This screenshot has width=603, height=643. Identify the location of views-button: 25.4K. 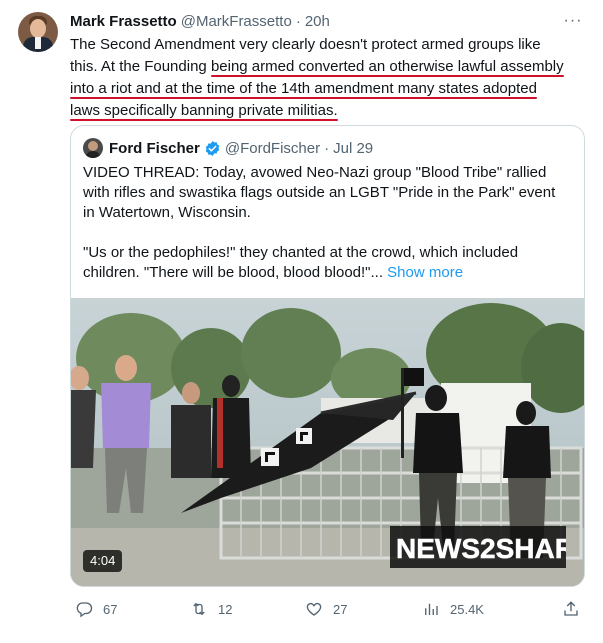
(453, 609).